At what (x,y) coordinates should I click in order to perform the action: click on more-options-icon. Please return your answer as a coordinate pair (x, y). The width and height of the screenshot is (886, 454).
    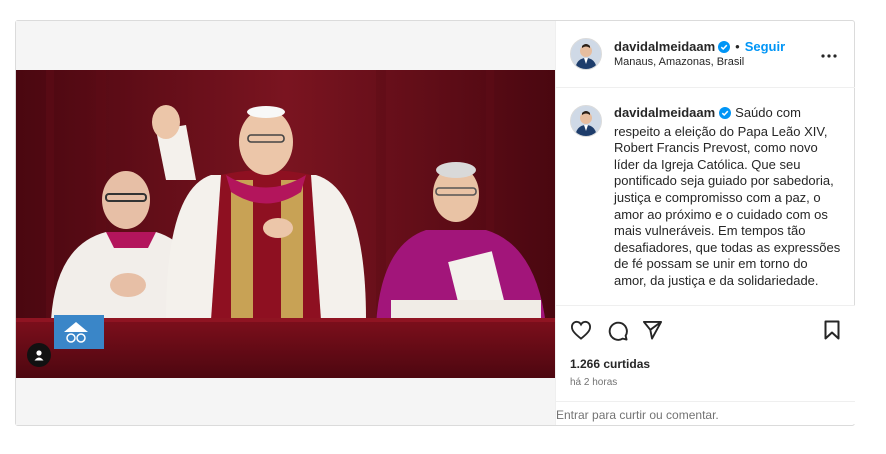
    Looking at the image, I should click on (829, 54).